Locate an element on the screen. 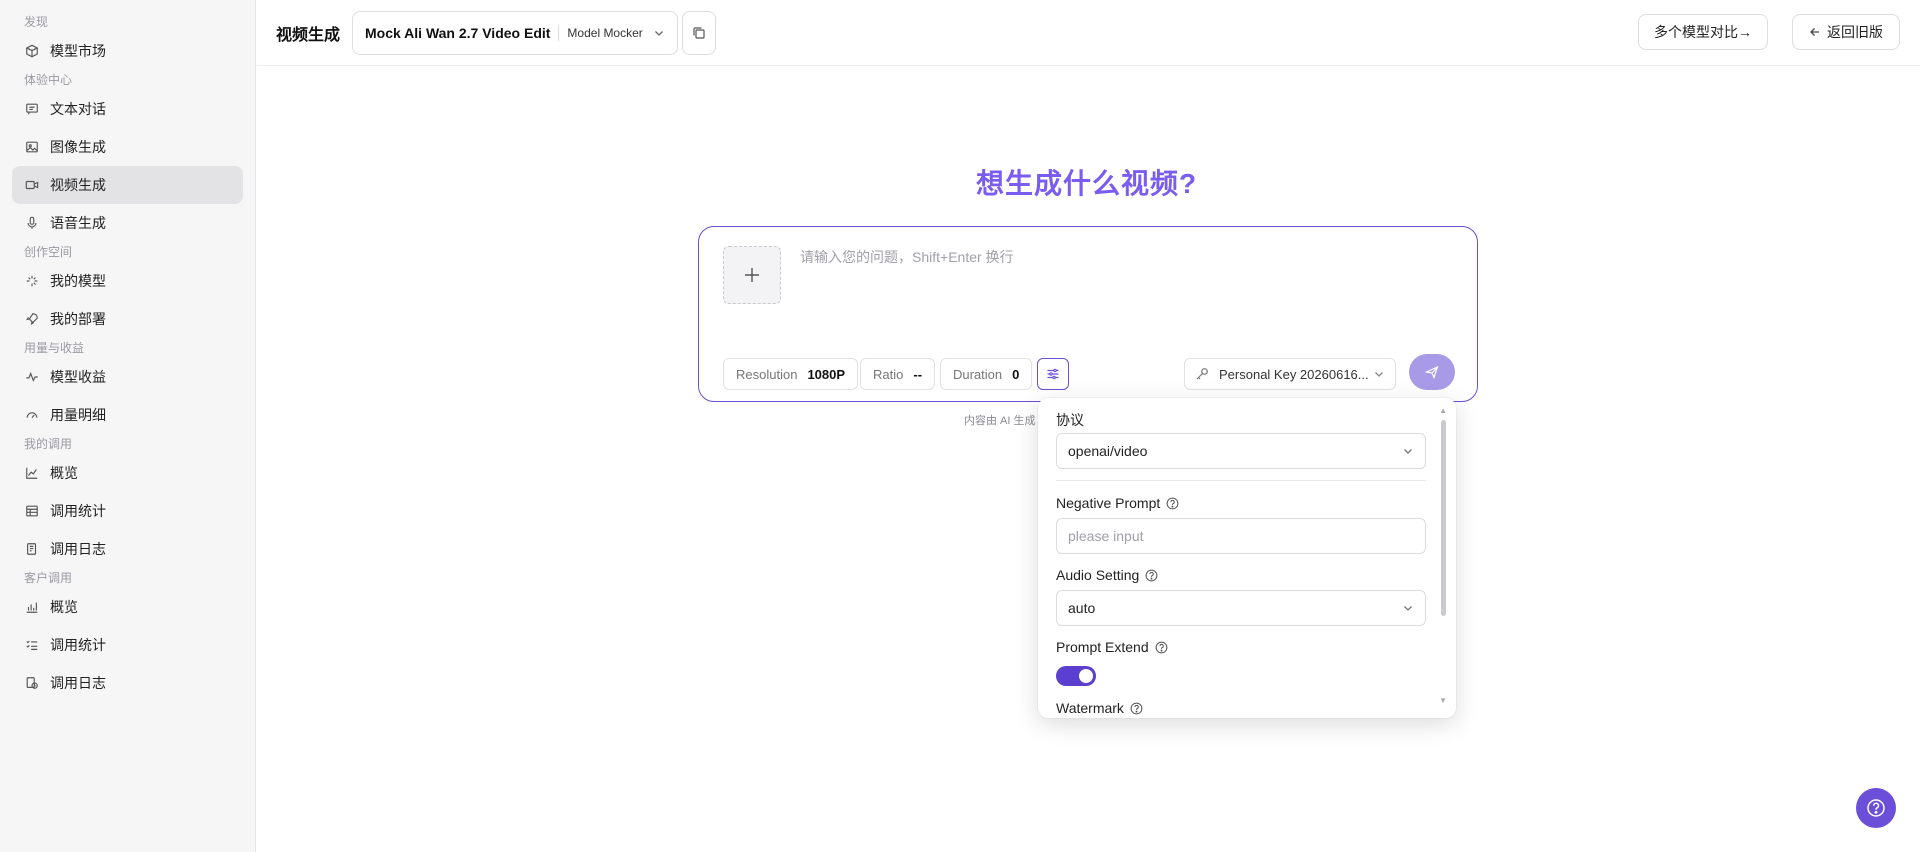  send-button is located at coordinates (1432, 372).